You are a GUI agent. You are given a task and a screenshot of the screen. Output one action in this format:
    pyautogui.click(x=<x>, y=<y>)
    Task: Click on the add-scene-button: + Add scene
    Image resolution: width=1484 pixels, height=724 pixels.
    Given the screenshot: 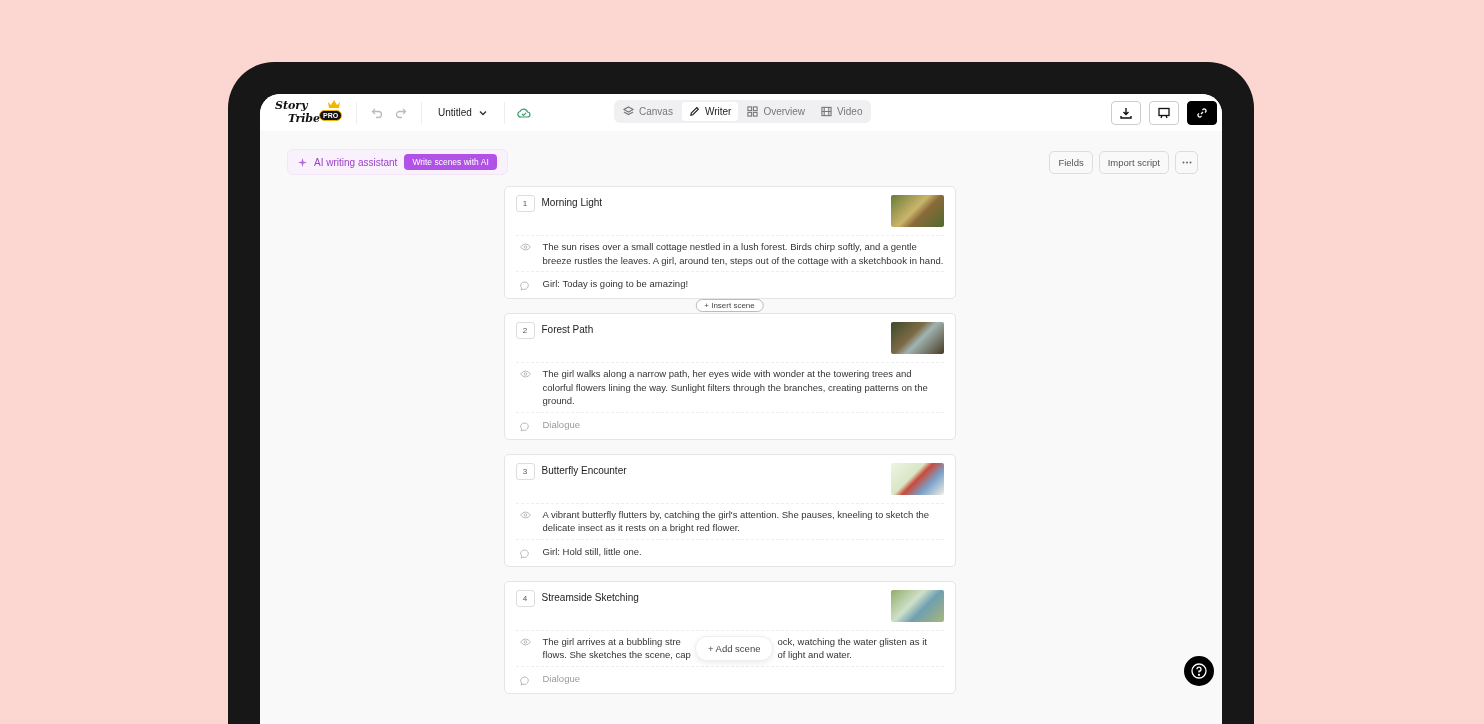 What is the action you would take?
    pyautogui.click(x=734, y=648)
    